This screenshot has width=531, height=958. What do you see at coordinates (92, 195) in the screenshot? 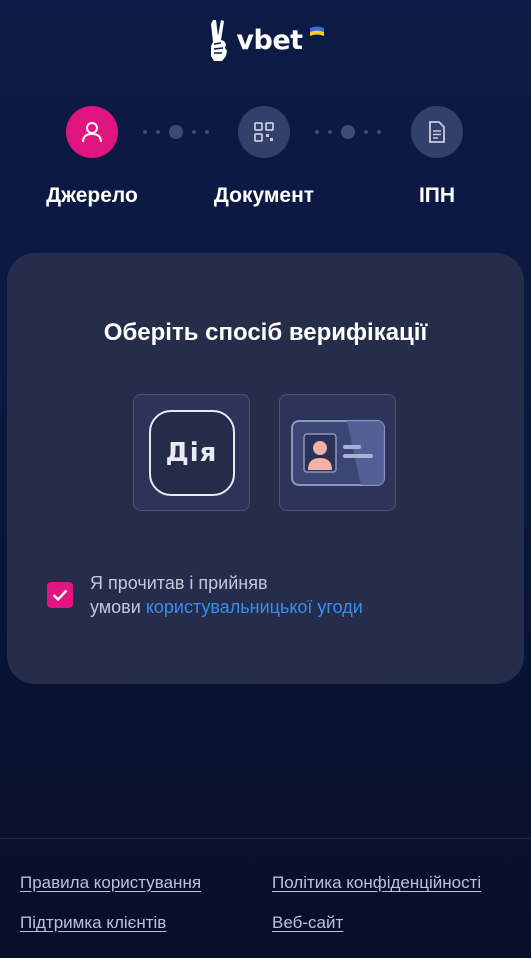
I see `step-label-source: Джерело` at bounding box center [92, 195].